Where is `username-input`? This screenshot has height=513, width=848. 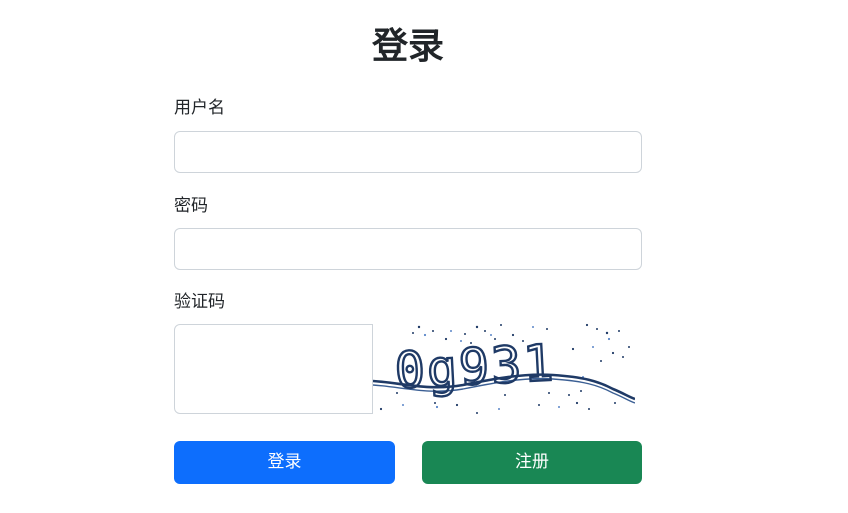 username-input is located at coordinates (408, 152).